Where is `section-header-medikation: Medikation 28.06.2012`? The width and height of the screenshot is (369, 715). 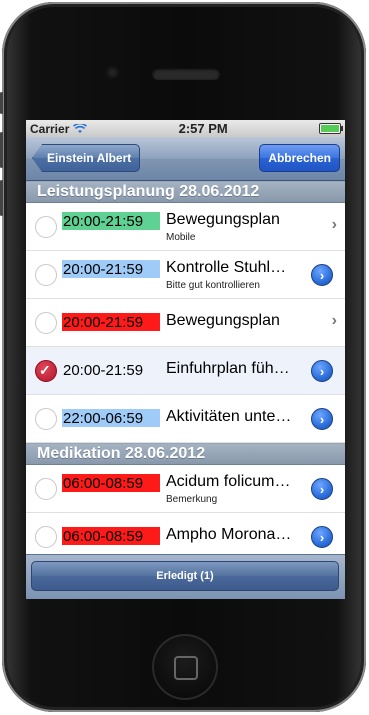 section-header-medikation: Medikation 28.06.2012 is located at coordinates (185, 454).